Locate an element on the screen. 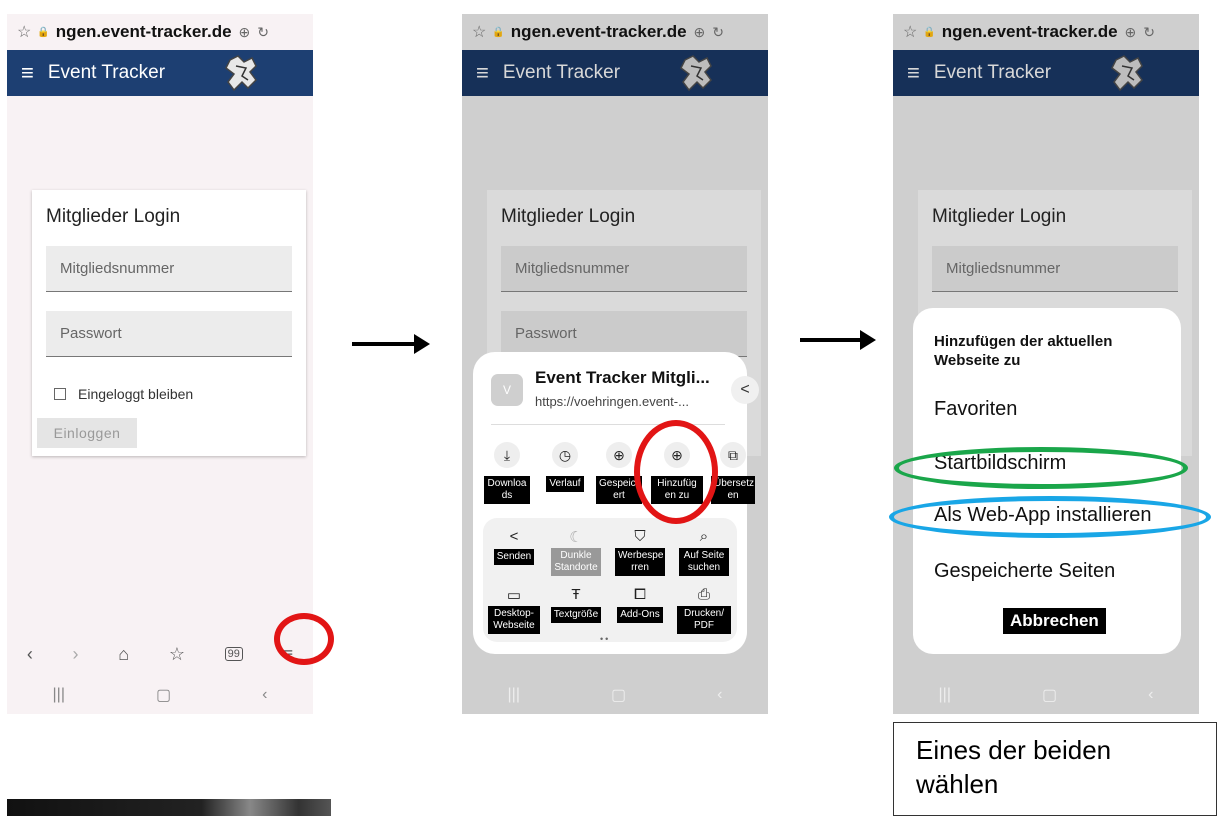  menu-item-label: Werbespe rren is located at coordinates (640, 562).